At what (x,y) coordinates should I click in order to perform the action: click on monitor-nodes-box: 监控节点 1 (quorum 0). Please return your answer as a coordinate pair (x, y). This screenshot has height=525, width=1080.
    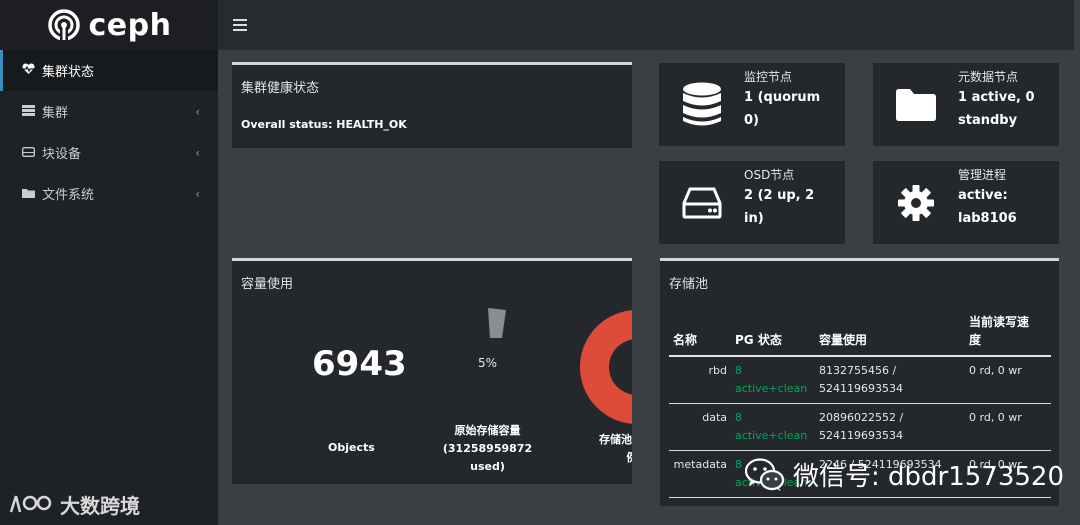
    Looking at the image, I should click on (752, 104).